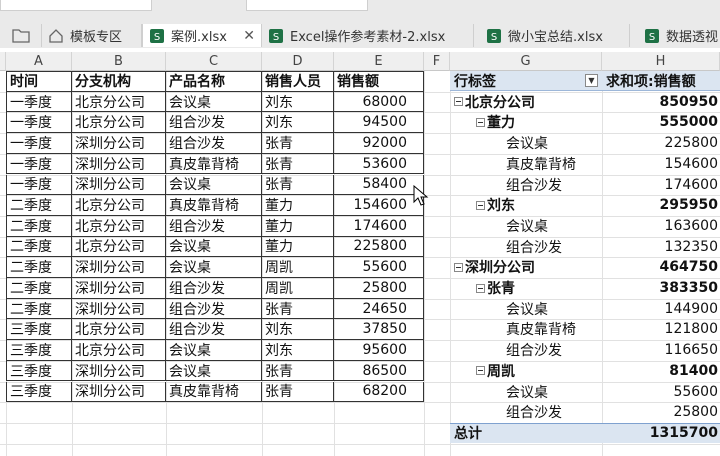  I want to click on table-header-cell: 销售额, so click(379, 81).